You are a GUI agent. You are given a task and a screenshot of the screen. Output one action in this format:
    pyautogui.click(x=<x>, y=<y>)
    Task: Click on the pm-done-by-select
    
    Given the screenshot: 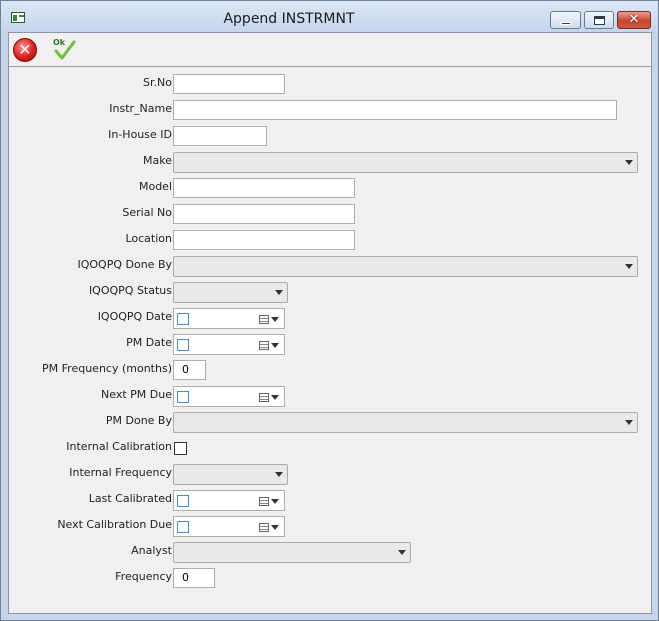 What is the action you would take?
    pyautogui.click(x=405, y=422)
    